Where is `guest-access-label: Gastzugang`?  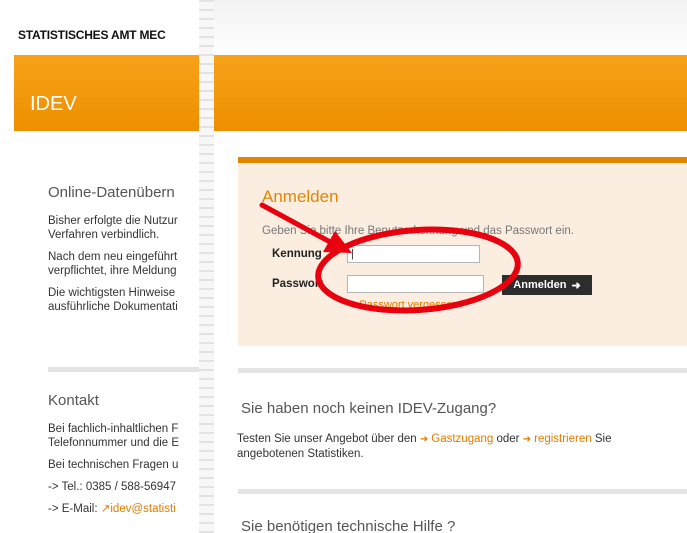 guest-access-label: Gastzugang is located at coordinates (462, 439).